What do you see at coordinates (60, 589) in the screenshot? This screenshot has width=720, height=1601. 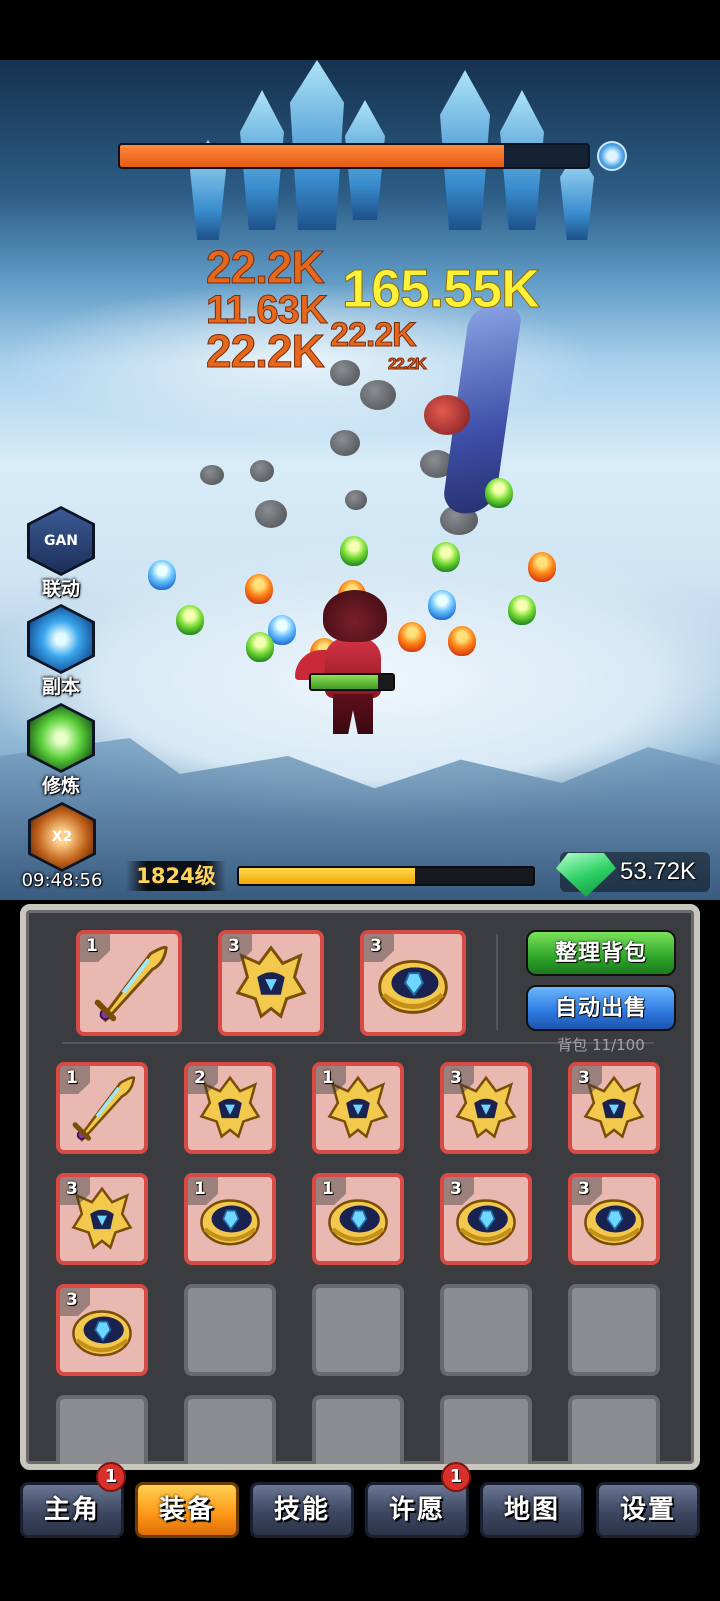 I see `side-button-label: 联动` at bounding box center [60, 589].